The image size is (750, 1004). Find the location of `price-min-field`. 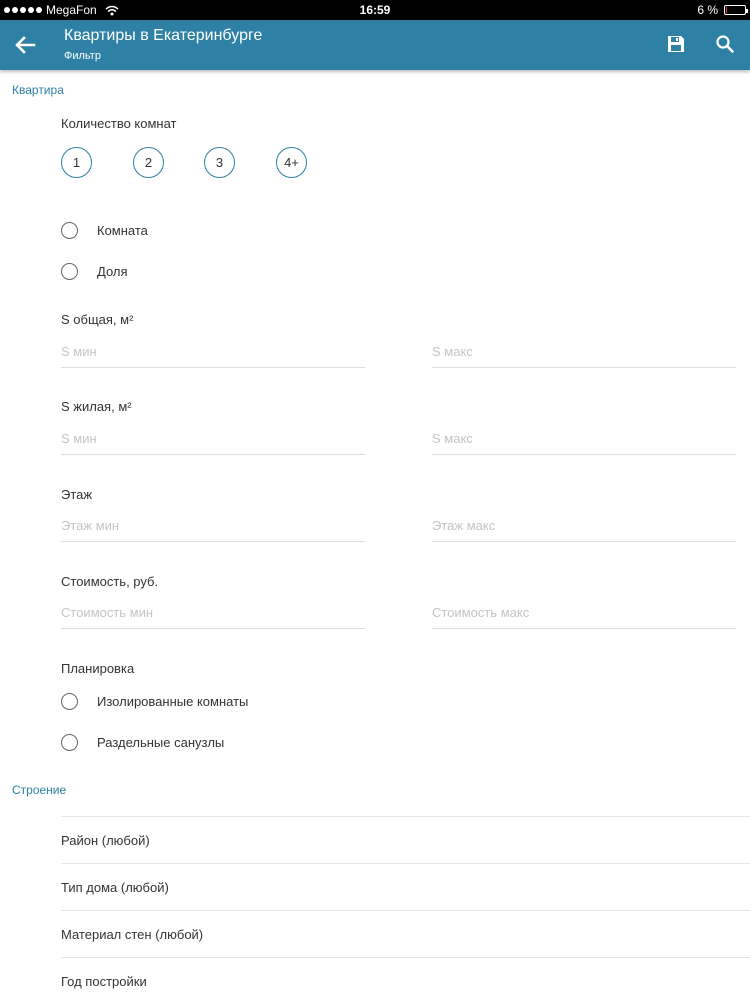

price-min-field is located at coordinates (213, 614).